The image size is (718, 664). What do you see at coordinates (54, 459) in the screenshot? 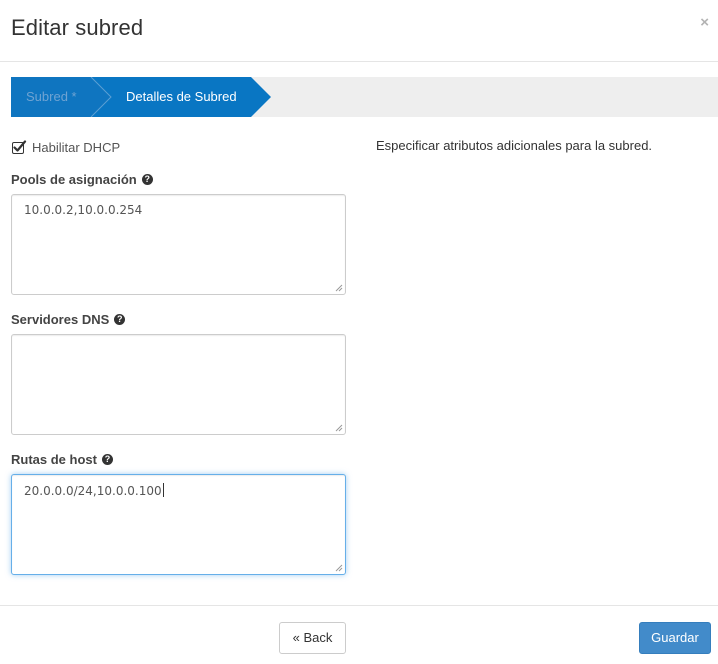
I see `host-routes-label-text: Rutas de host` at bounding box center [54, 459].